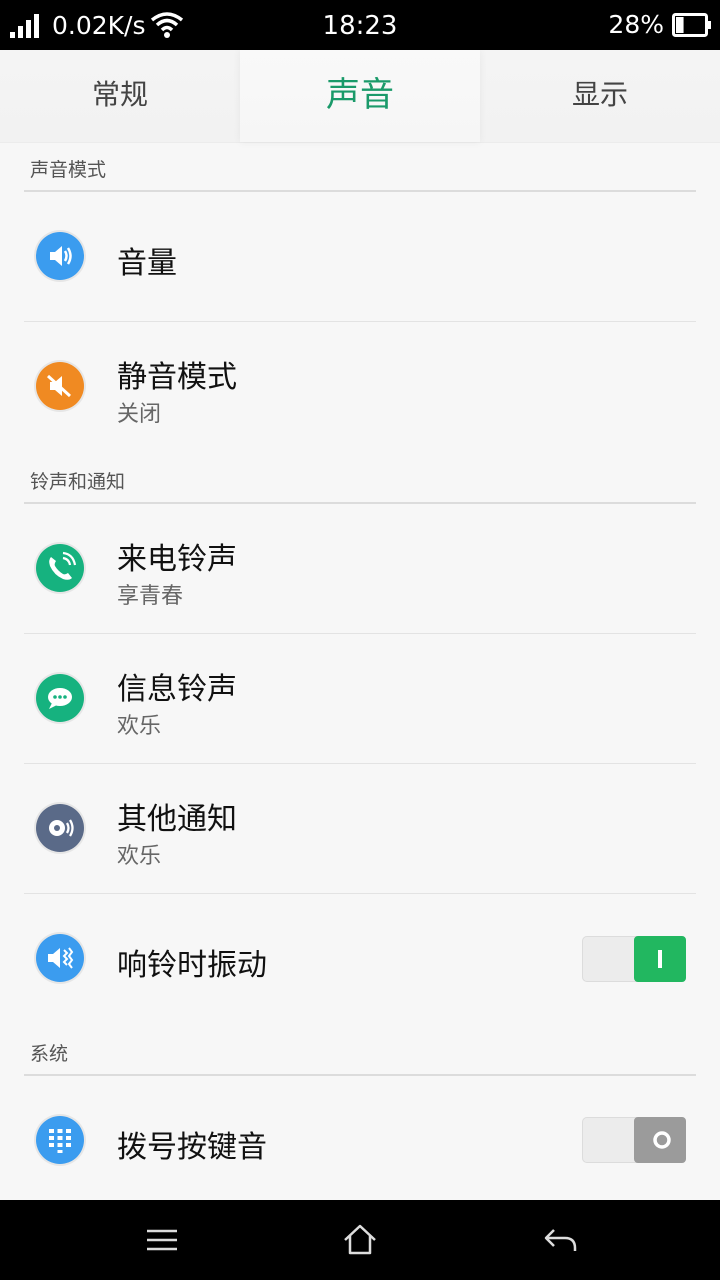 The width and height of the screenshot is (720, 1280). I want to click on battery-percent: 28%, so click(636, 24).